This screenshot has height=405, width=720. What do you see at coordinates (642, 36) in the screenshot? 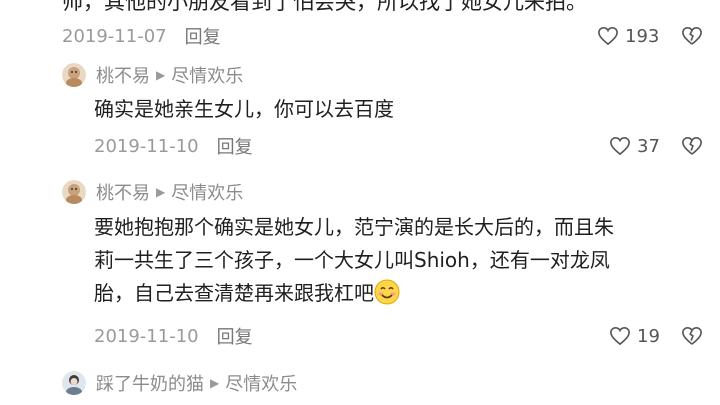
I see `like-count: 193` at bounding box center [642, 36].